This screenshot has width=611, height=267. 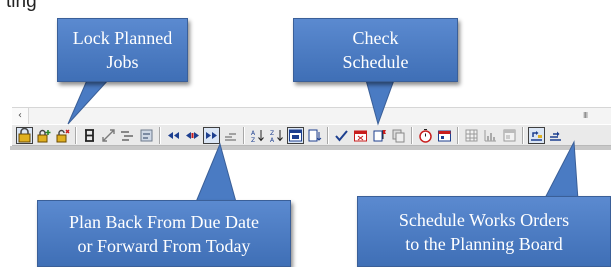 What do you see at coordinates (122, 38) in the screenshot?
I see `callout-line: Lock Planned` at bounding box center [122, 38].